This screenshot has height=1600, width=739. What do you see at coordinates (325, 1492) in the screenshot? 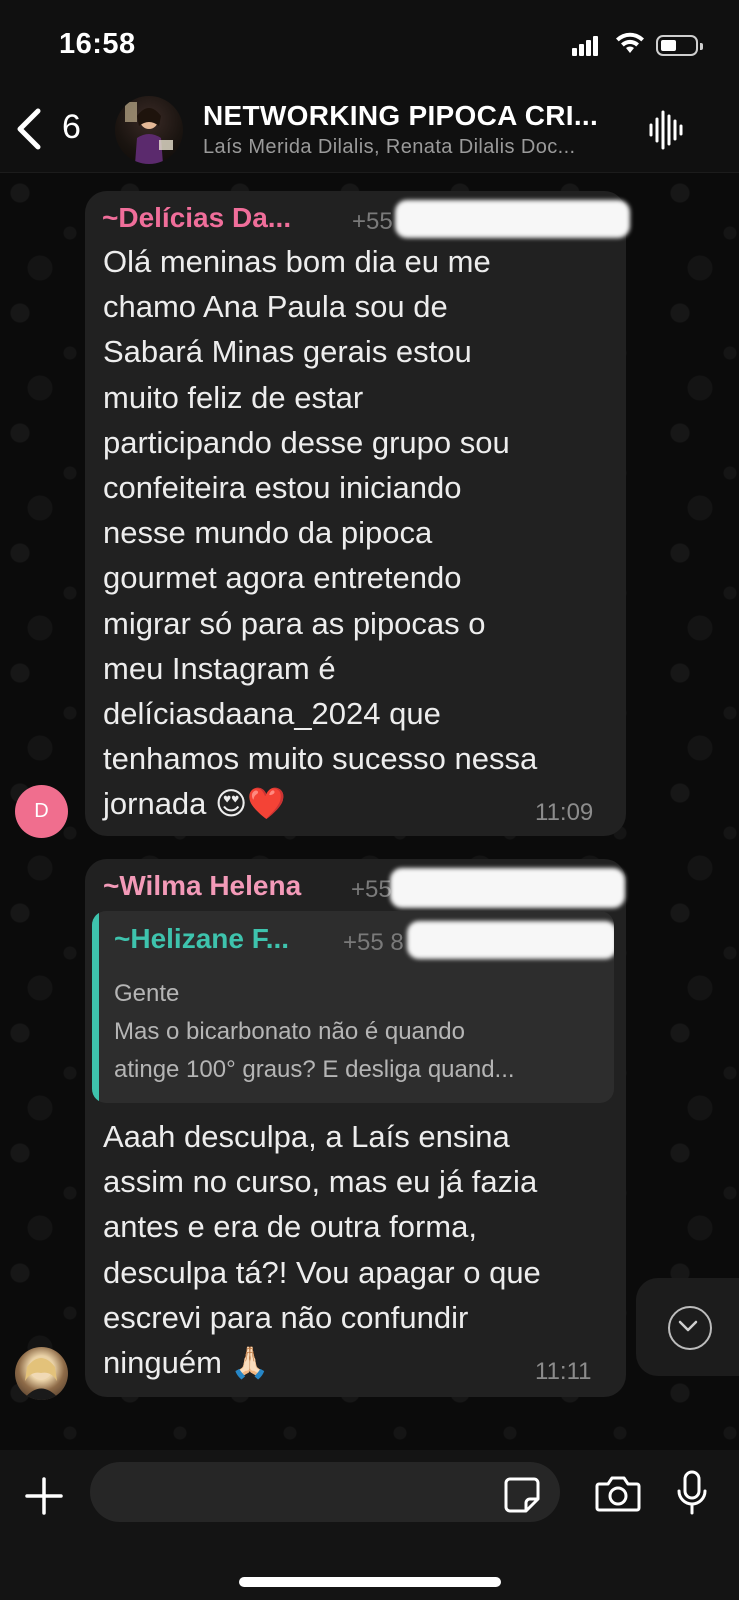
I see `message-input` at bounding box center [325, 1492].